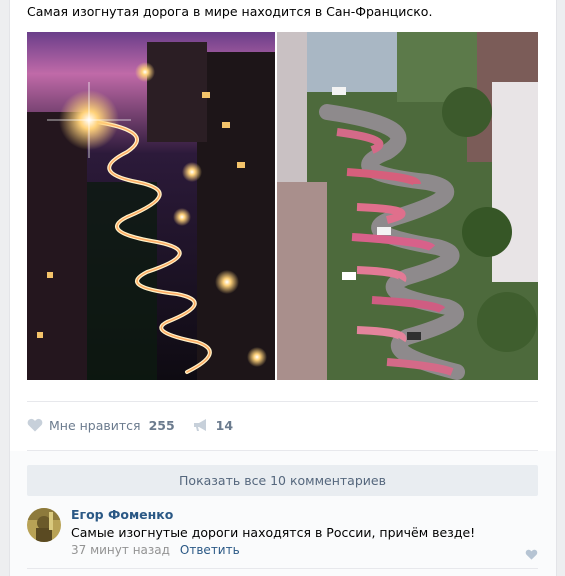 The height and width of the screenshot is (576, 565). What do you see at coordinates (224, 425) in the screenshot?
I see `share-count: 14` at bounding box center [224, 425].